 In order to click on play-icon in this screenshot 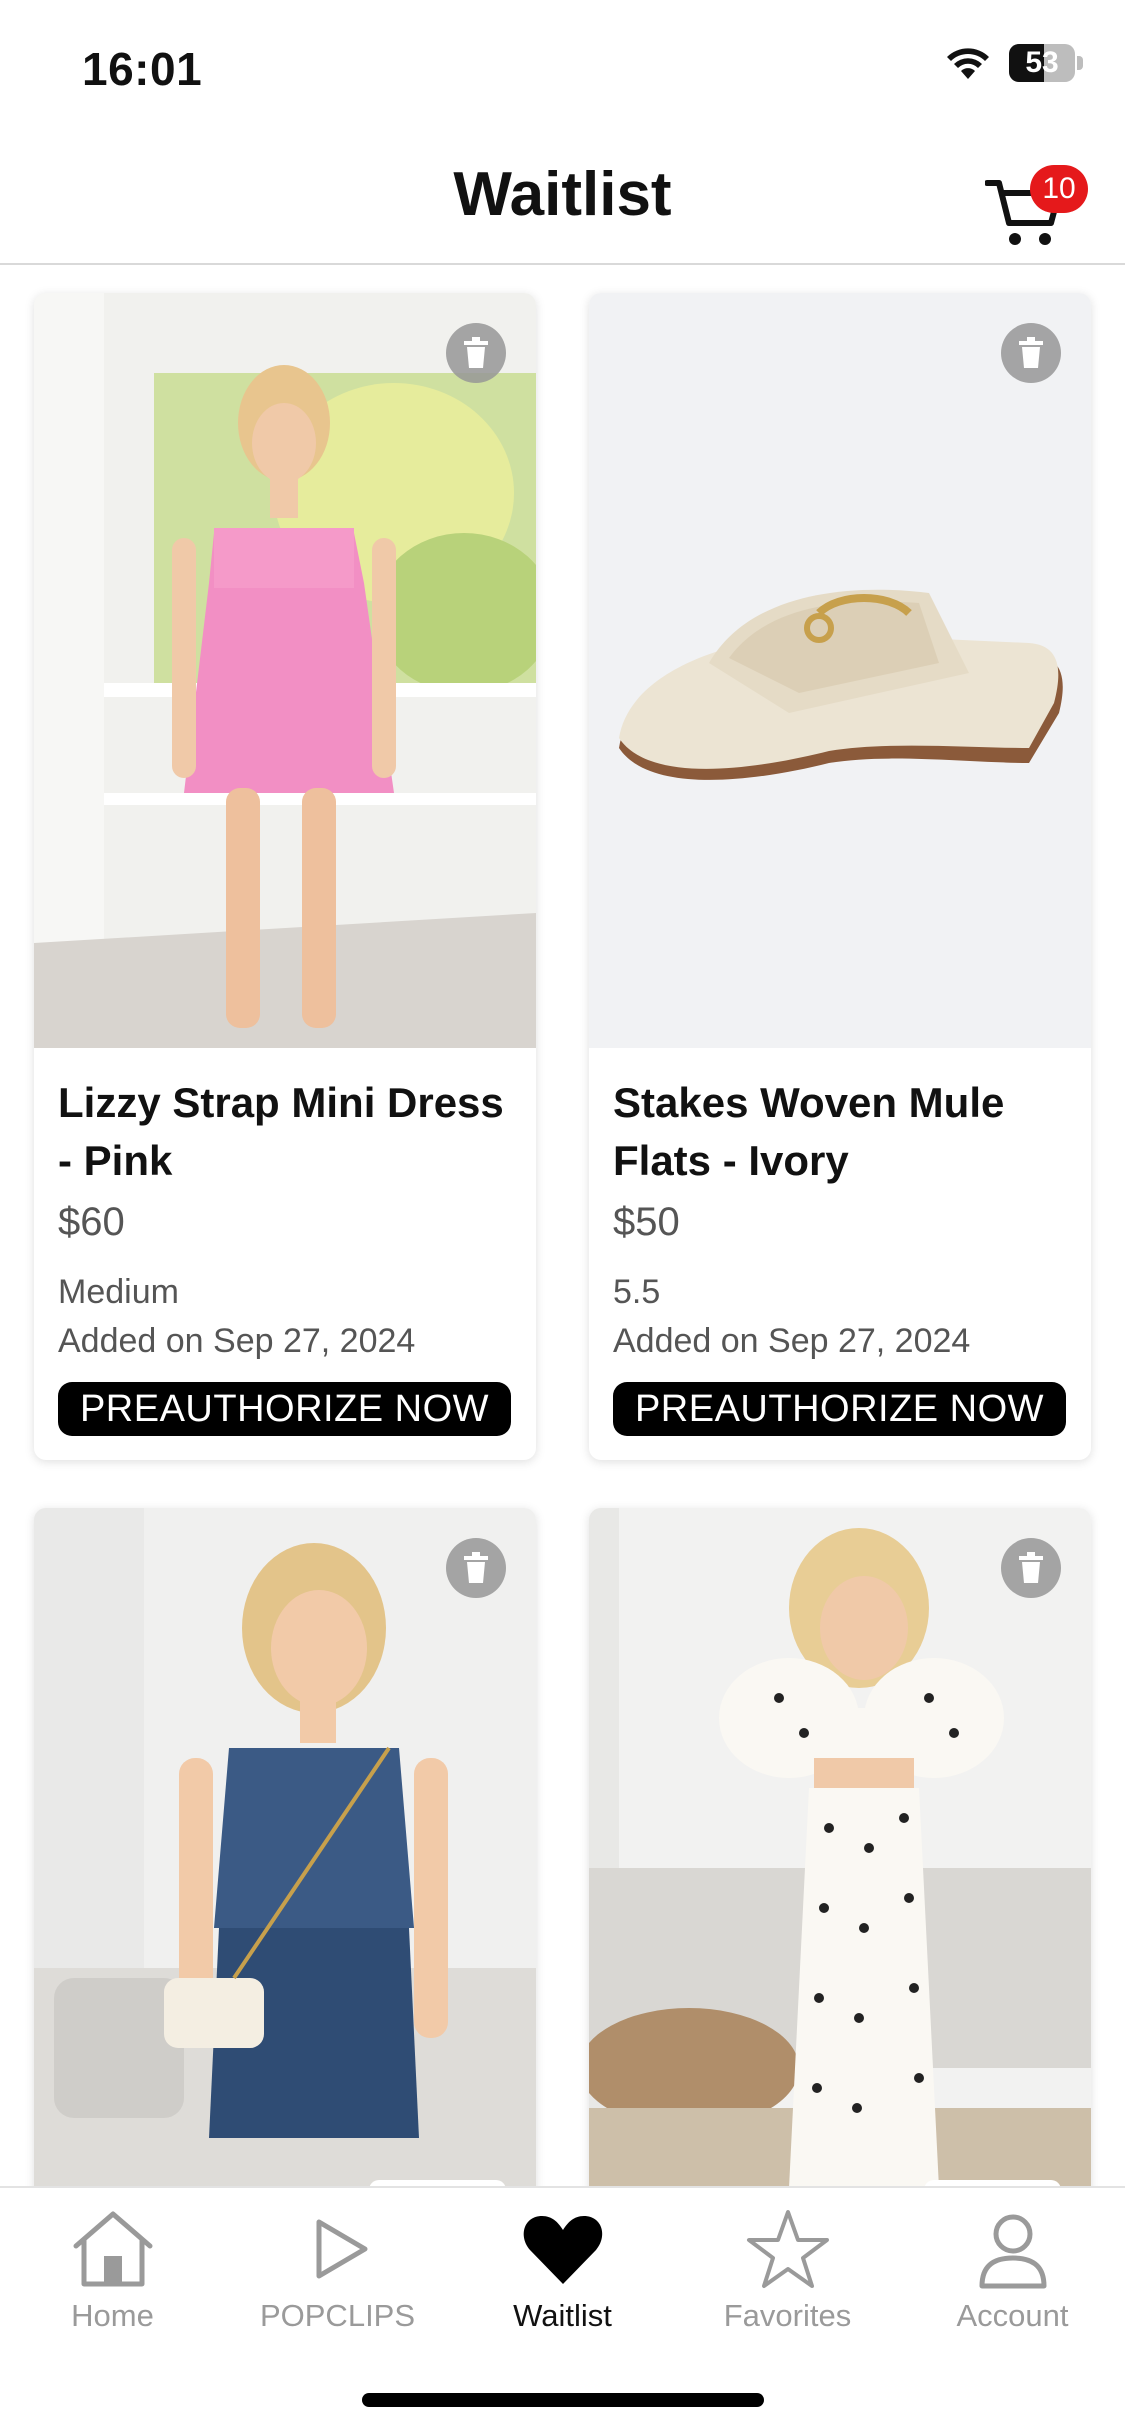, I will do `click(341, 2249)`.